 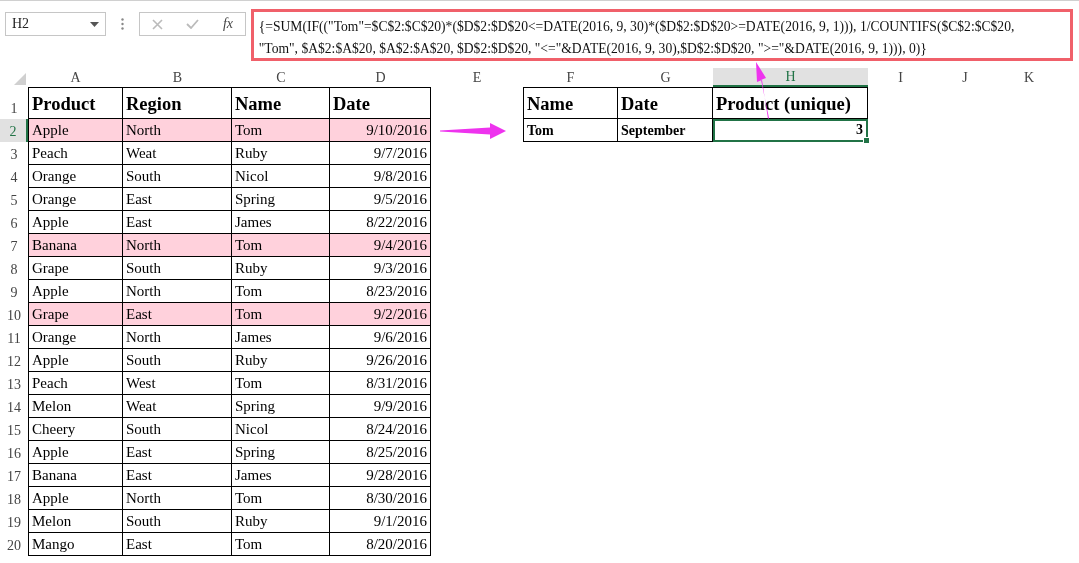 What do you see at coordinates (14, 475) in the screenshot?
I see `row-header: 17` at bounding box center [14, 475].